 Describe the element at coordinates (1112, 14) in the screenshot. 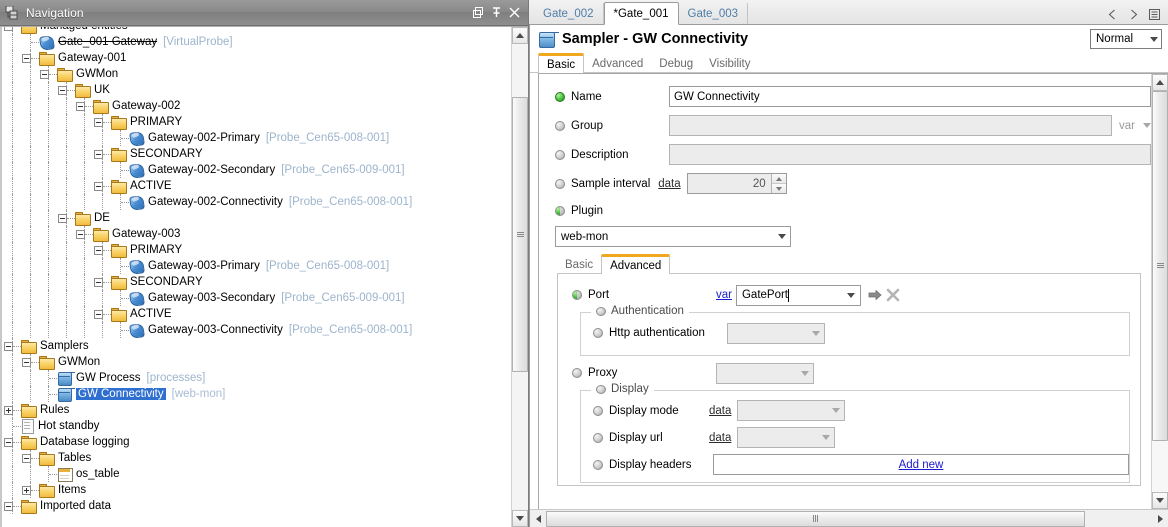

I see `prev-icon` at that location.